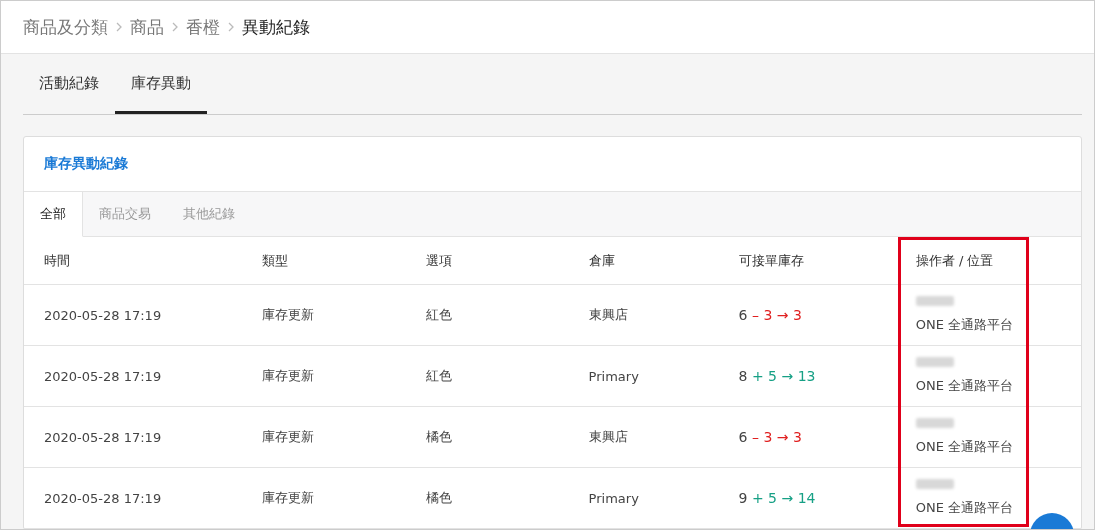 The height and width of the screenshot is (530, 1095). Describe the element at coordinates (65, 27) in the screenshot. I see `breadcrumb-item: 商品及分類` at that location.